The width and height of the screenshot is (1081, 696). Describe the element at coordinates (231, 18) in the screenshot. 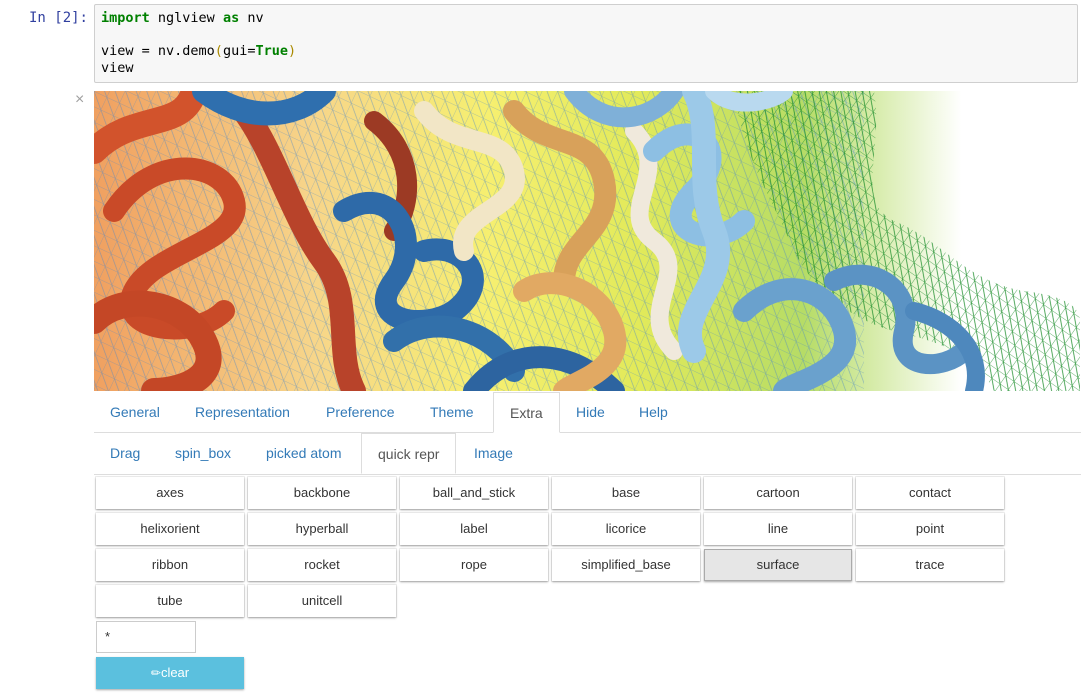

I see `keyword-as: as` at that location.